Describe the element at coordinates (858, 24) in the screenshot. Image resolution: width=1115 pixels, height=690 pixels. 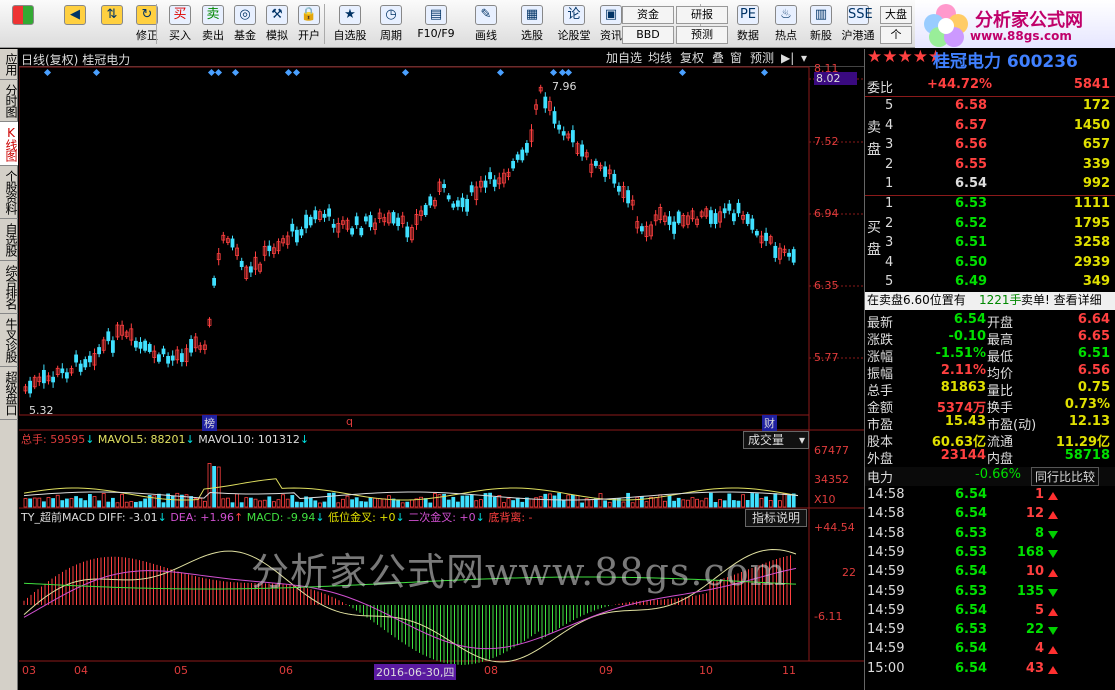
I see `hkconnect-button: SSE 沪港通` at that location.